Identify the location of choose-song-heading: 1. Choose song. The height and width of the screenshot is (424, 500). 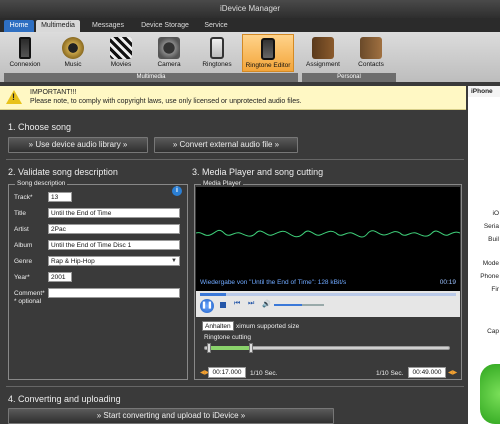
(40, 127).